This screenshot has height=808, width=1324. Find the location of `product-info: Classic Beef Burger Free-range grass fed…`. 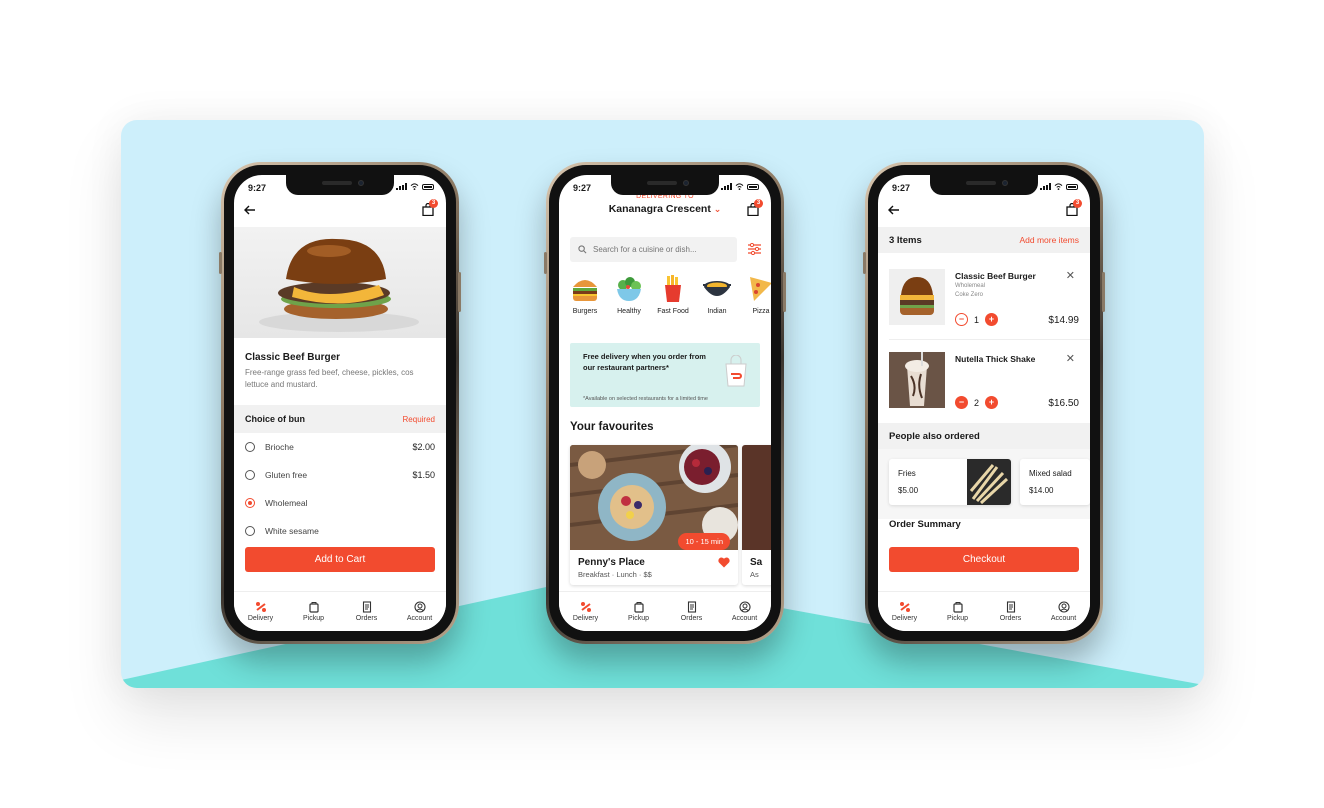

product-info: Classic Beef Burger Free-range grass fed… is located at coordinates (340, 371).